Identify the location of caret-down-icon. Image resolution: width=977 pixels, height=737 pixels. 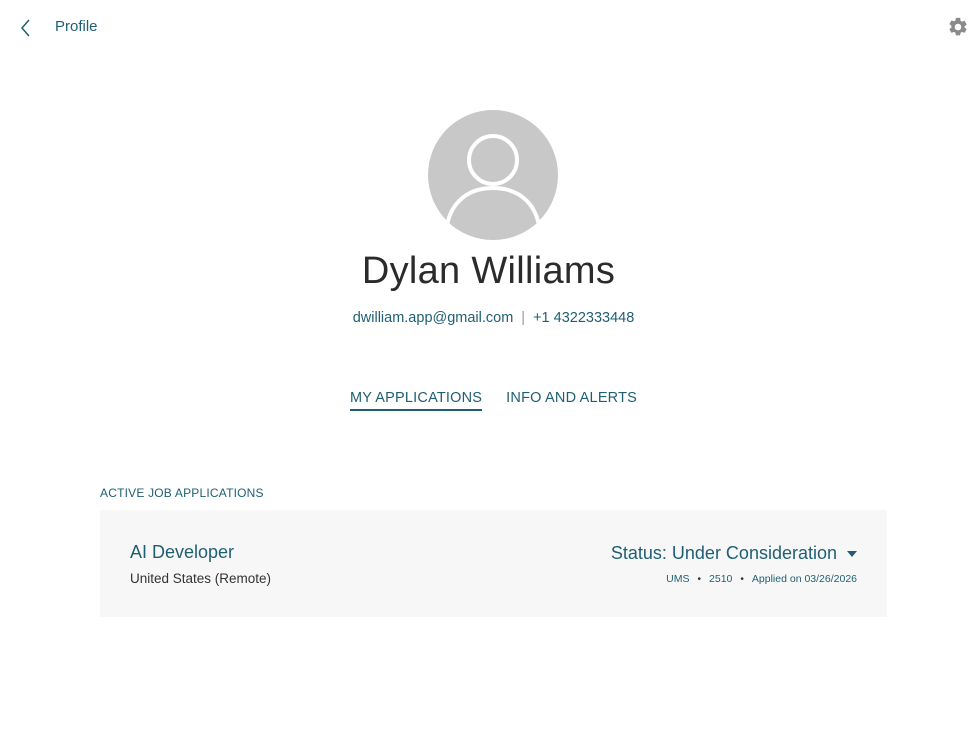
(852, 553).